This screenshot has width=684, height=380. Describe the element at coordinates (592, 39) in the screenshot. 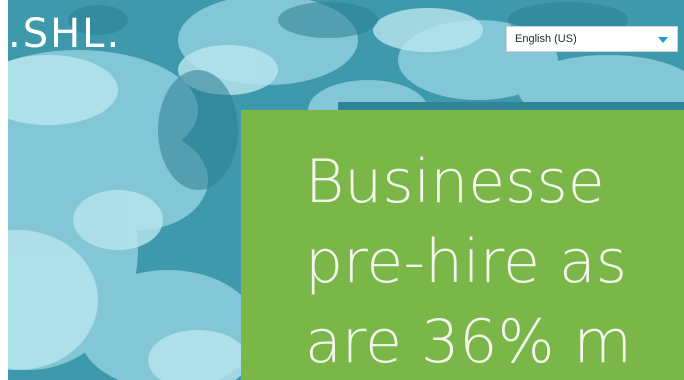

I see `language-select: English (US)` at that location.